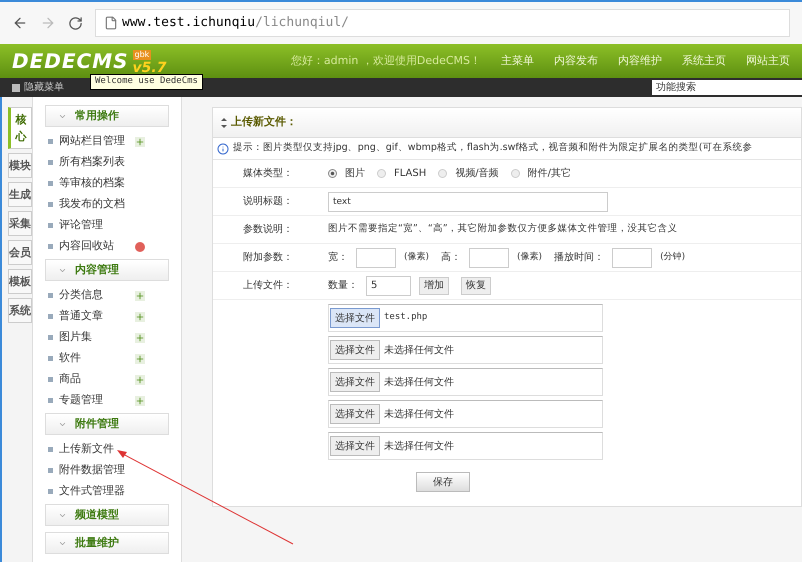 The image size is (802, 562). What do you see at coordinates (20, 194) in the screenshot?
I see `side-tab: 生成` at bounding box center [20, 194].